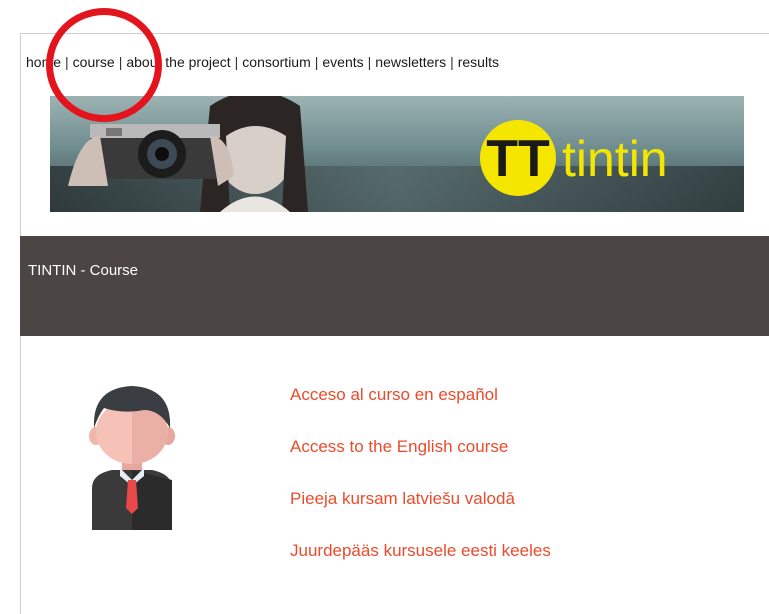  What do you see at coordinates (478, 62) in the screenshot?
I see `nav-results: results` at bounding box center [478, 62].